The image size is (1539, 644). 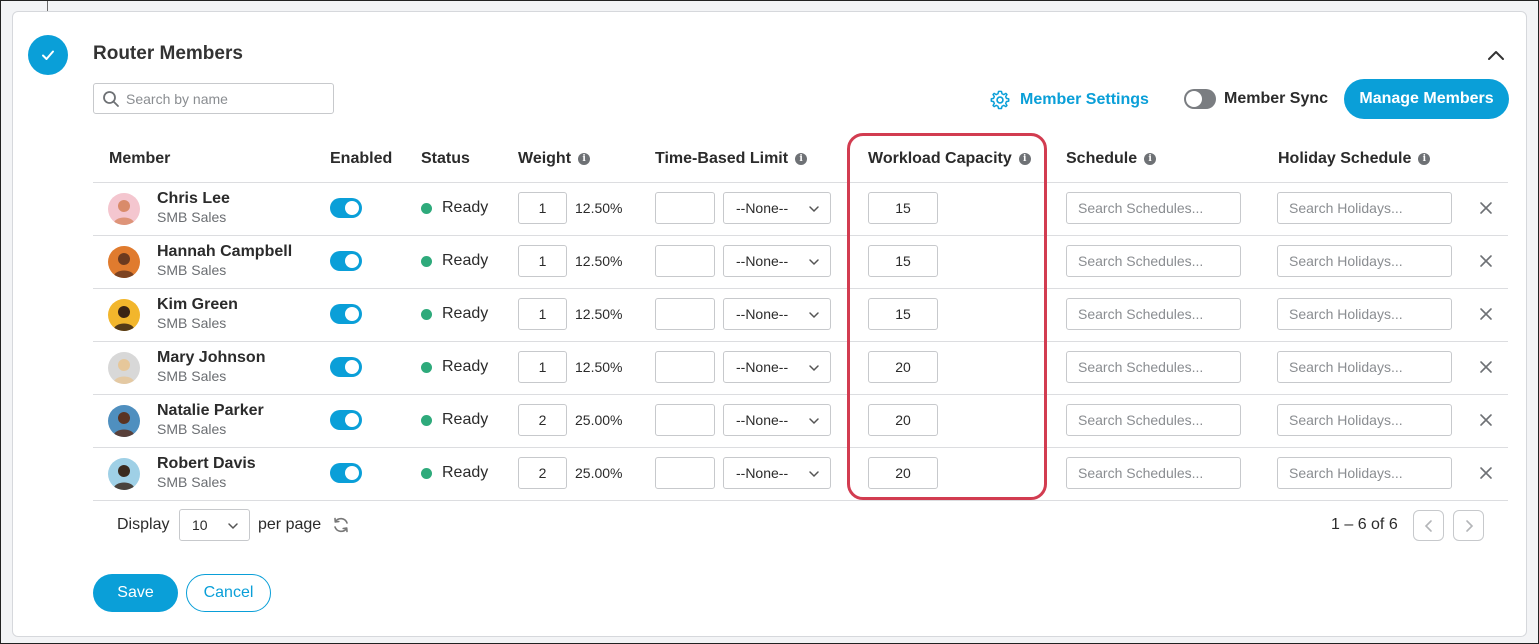 I want to click on checkmark-icon, so click(x=48, y=55).